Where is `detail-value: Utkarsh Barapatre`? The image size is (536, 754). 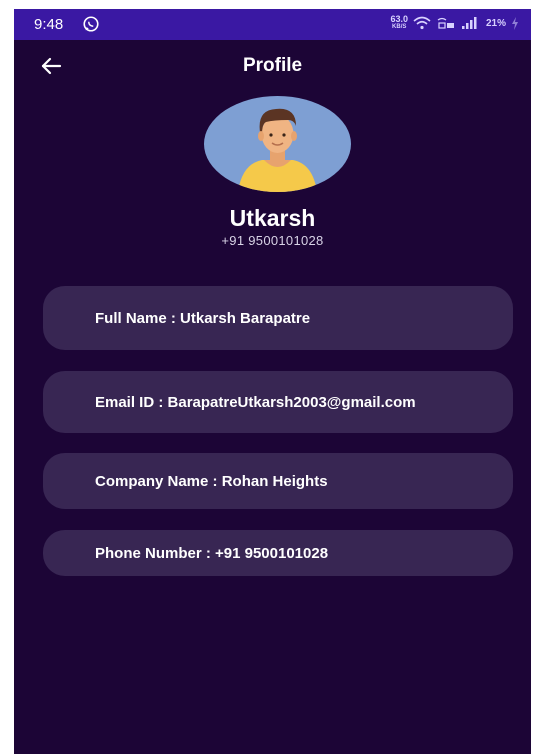 detail-value: Utkarsh Barapatre is located at coordinates (243, 318).